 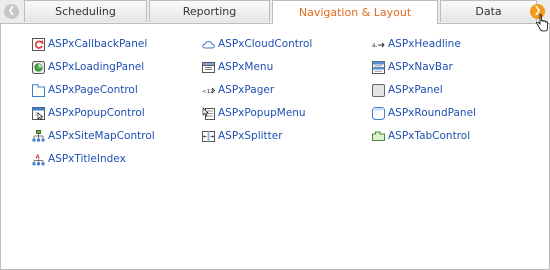 I want to click on splitter-icon, so click(x=208, y=136).